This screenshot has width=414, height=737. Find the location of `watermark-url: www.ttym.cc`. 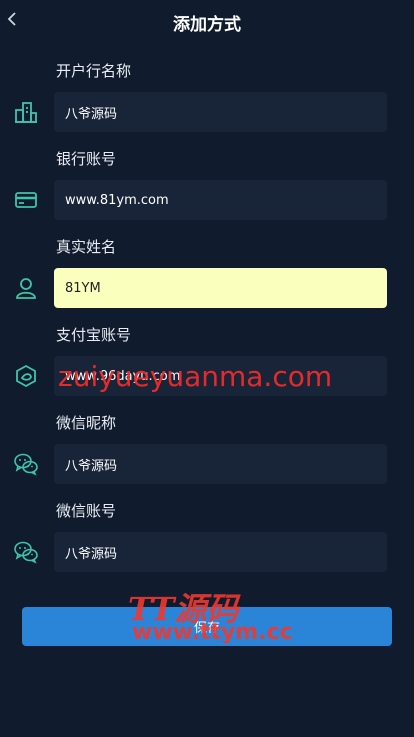

watermark-url: www.ttym.cc is located at coordinates (212, 632).